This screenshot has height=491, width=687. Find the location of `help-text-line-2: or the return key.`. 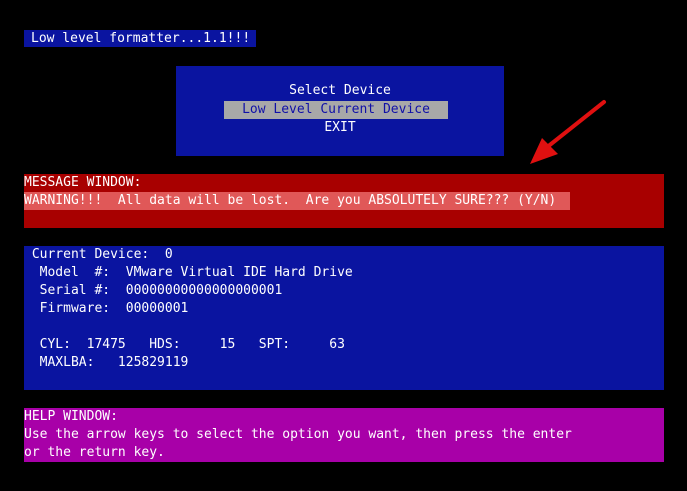

help-text-line-2: or the return key. is located at coordinates (94, 452).